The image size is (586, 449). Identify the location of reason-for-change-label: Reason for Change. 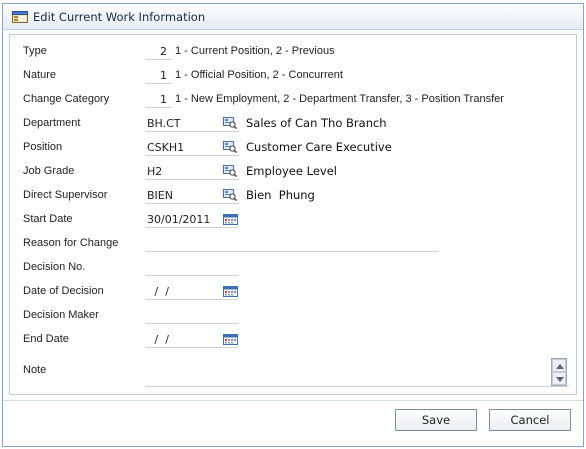
(71, 243).